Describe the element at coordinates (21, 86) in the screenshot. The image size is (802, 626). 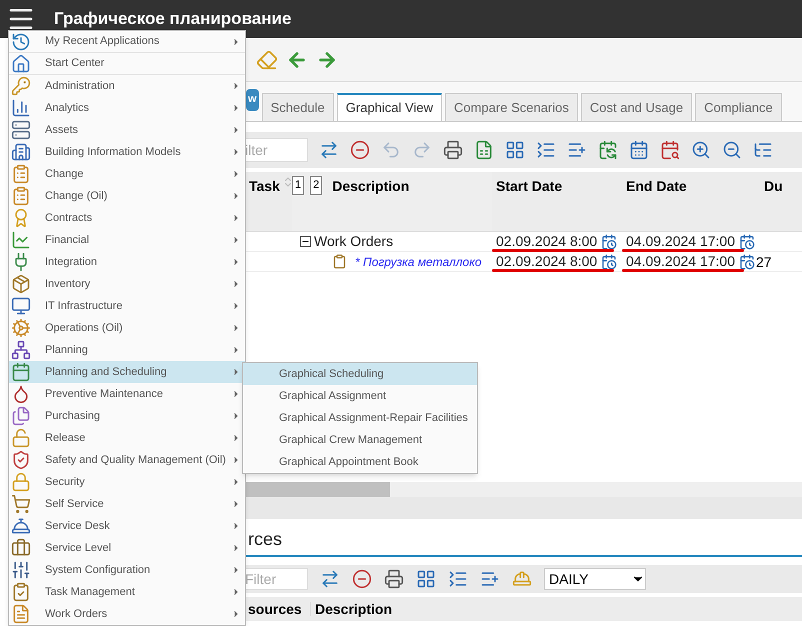
I see `key-icon` at that location.